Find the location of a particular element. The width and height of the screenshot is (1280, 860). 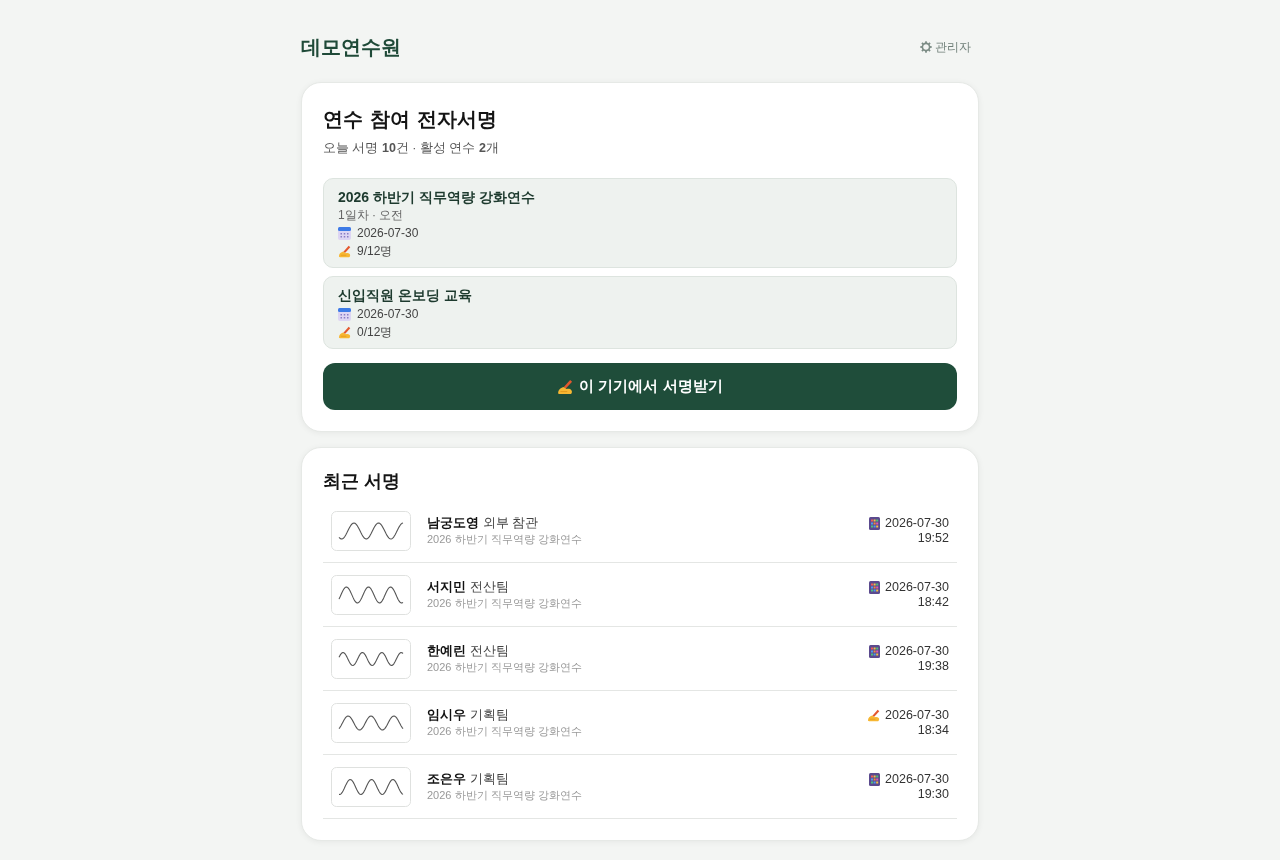

site-title: 데모연수원 is located at coordinates (351, 47).